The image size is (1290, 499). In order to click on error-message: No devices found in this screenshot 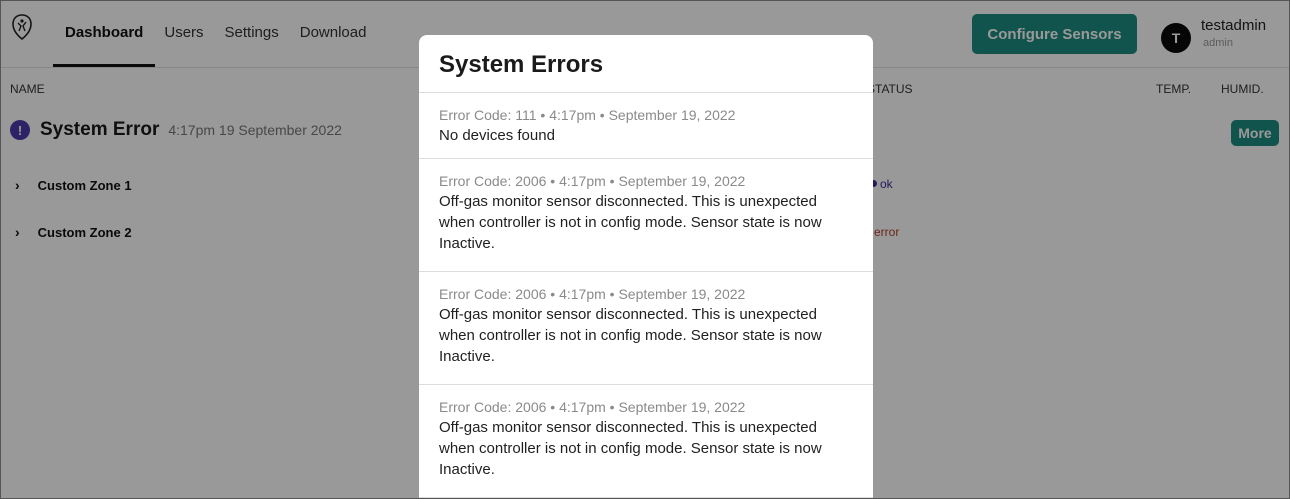, I will do `click(497, 135)`.